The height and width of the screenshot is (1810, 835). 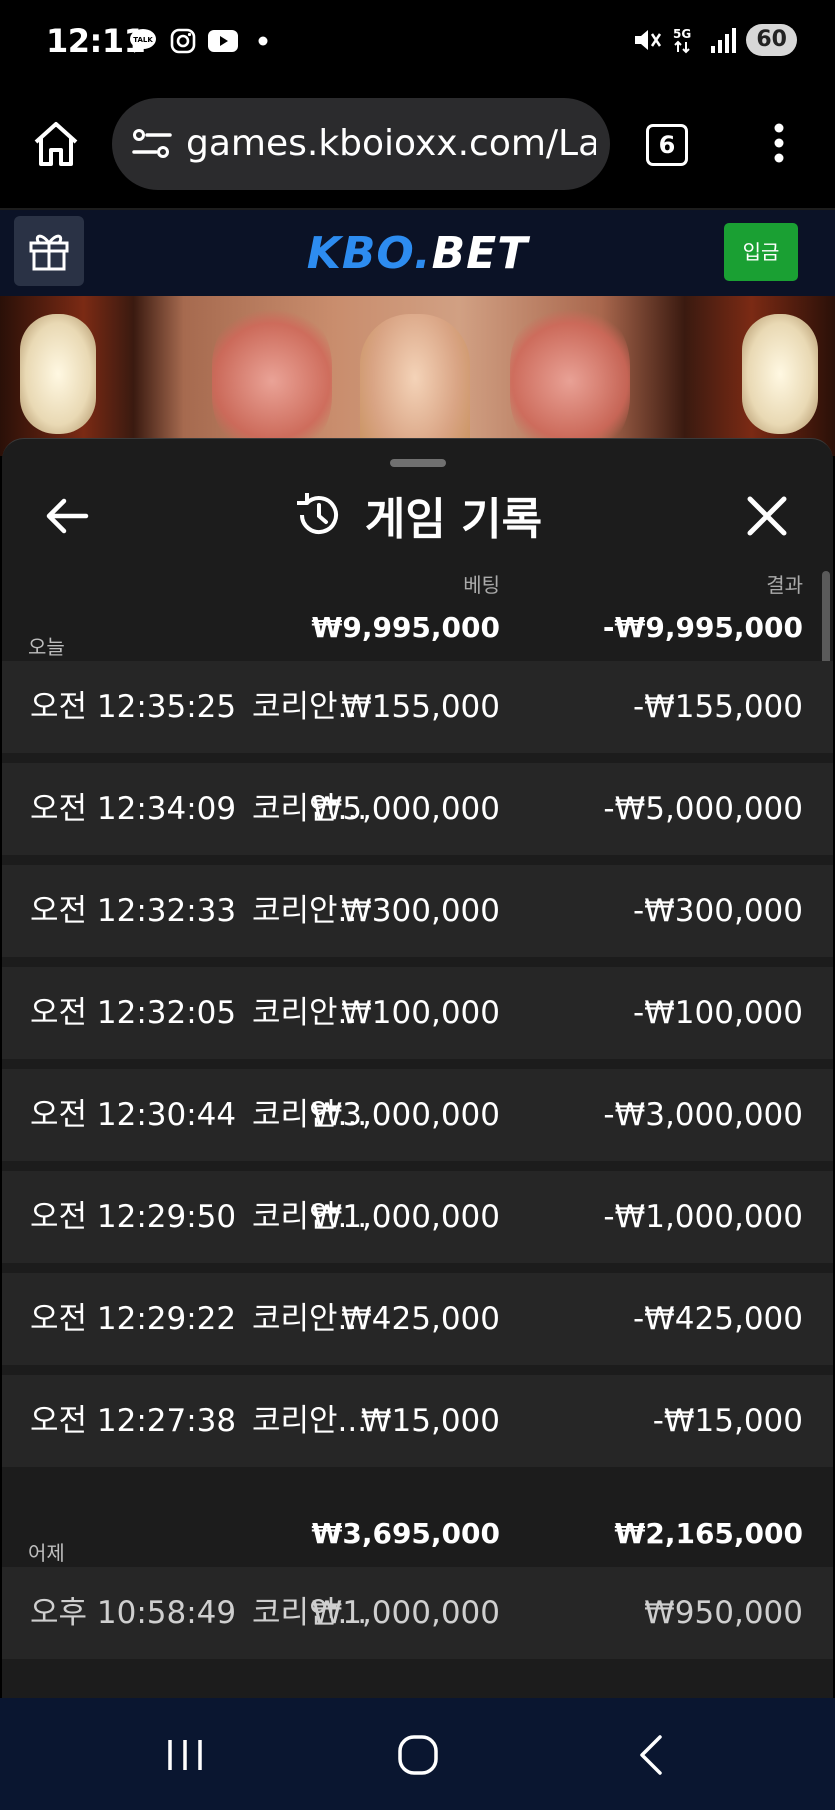 I want to click on address-bar: games.kboioxx.com/Laun, so click(x=361, y=144).